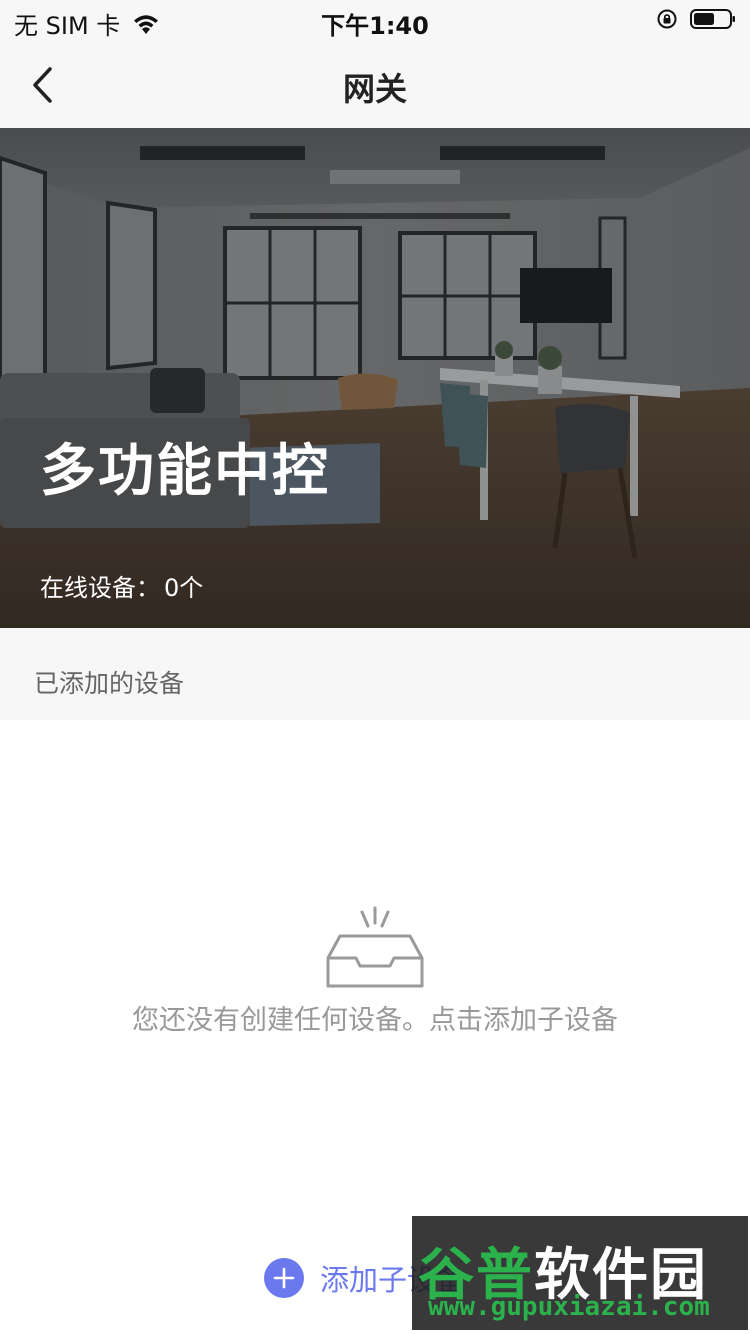 The image size is (750, 1334). I want to click on page-title: 网关, so click(374, 89).